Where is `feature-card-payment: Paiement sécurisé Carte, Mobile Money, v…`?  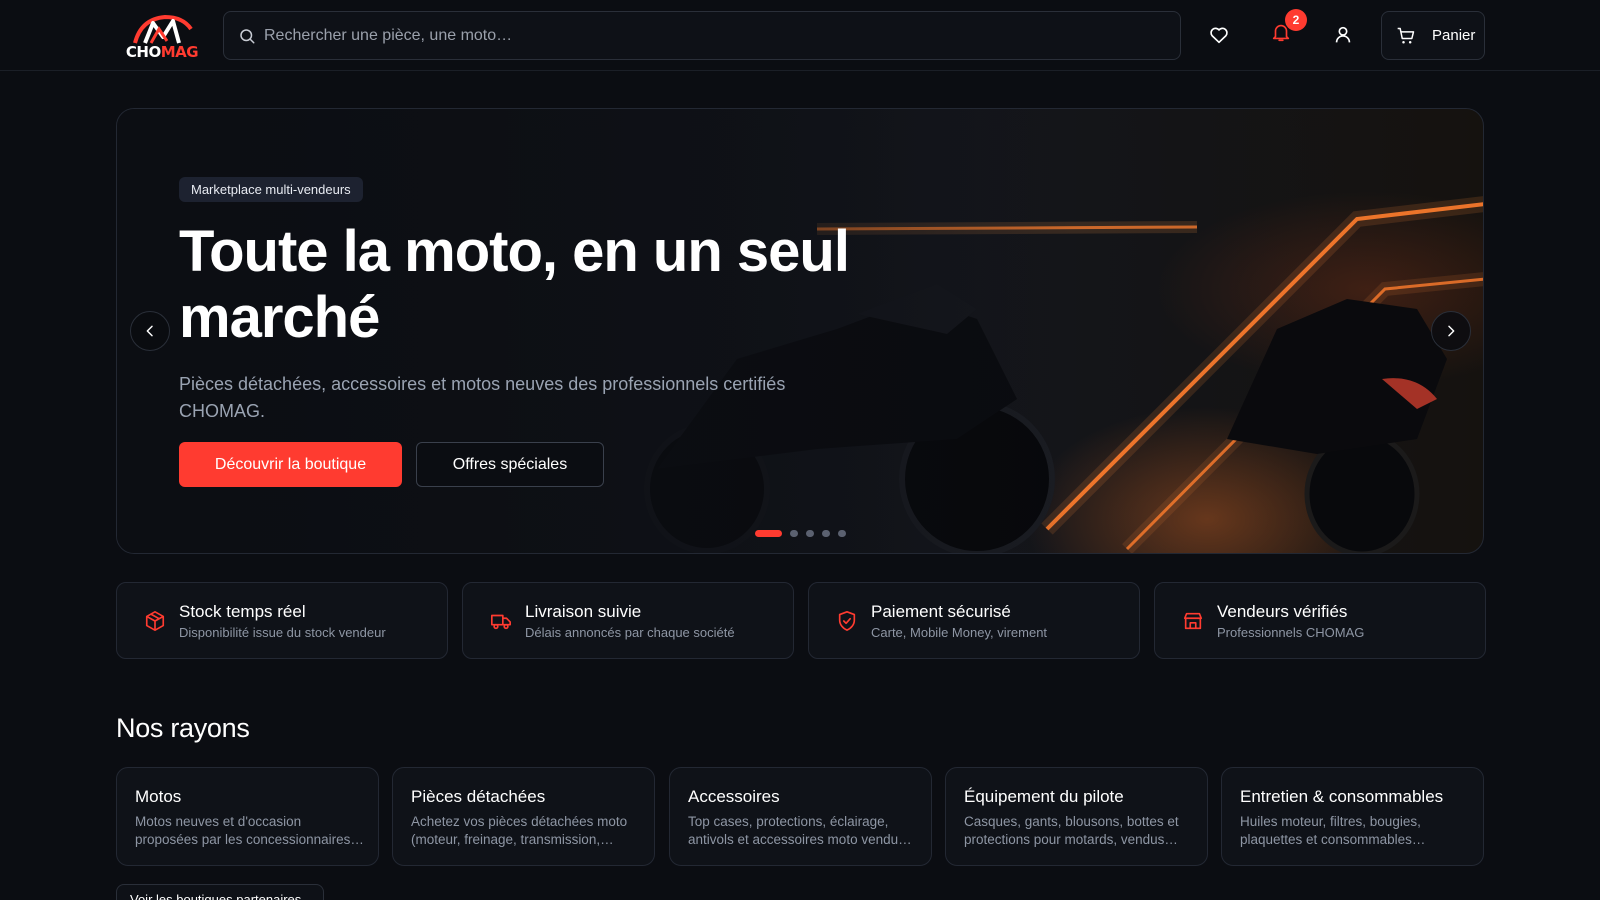
feature-card-payment: Paiement sécurisé Carte, Mobile Money, v… is located at coordinates (974, 620).